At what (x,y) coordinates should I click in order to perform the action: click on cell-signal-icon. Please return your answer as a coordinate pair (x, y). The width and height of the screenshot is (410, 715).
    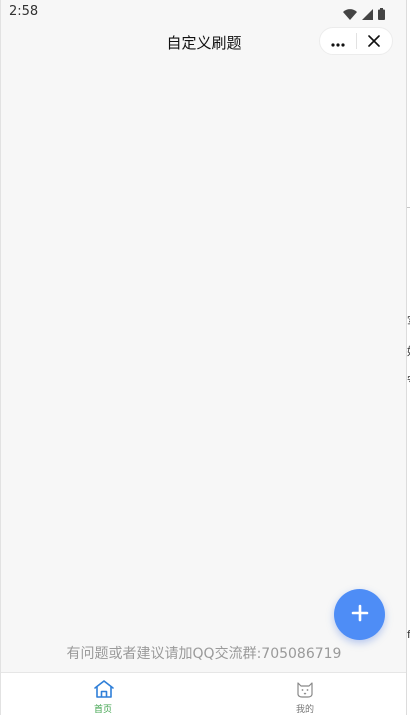
    Looking at the image, I should click on (367, 14).